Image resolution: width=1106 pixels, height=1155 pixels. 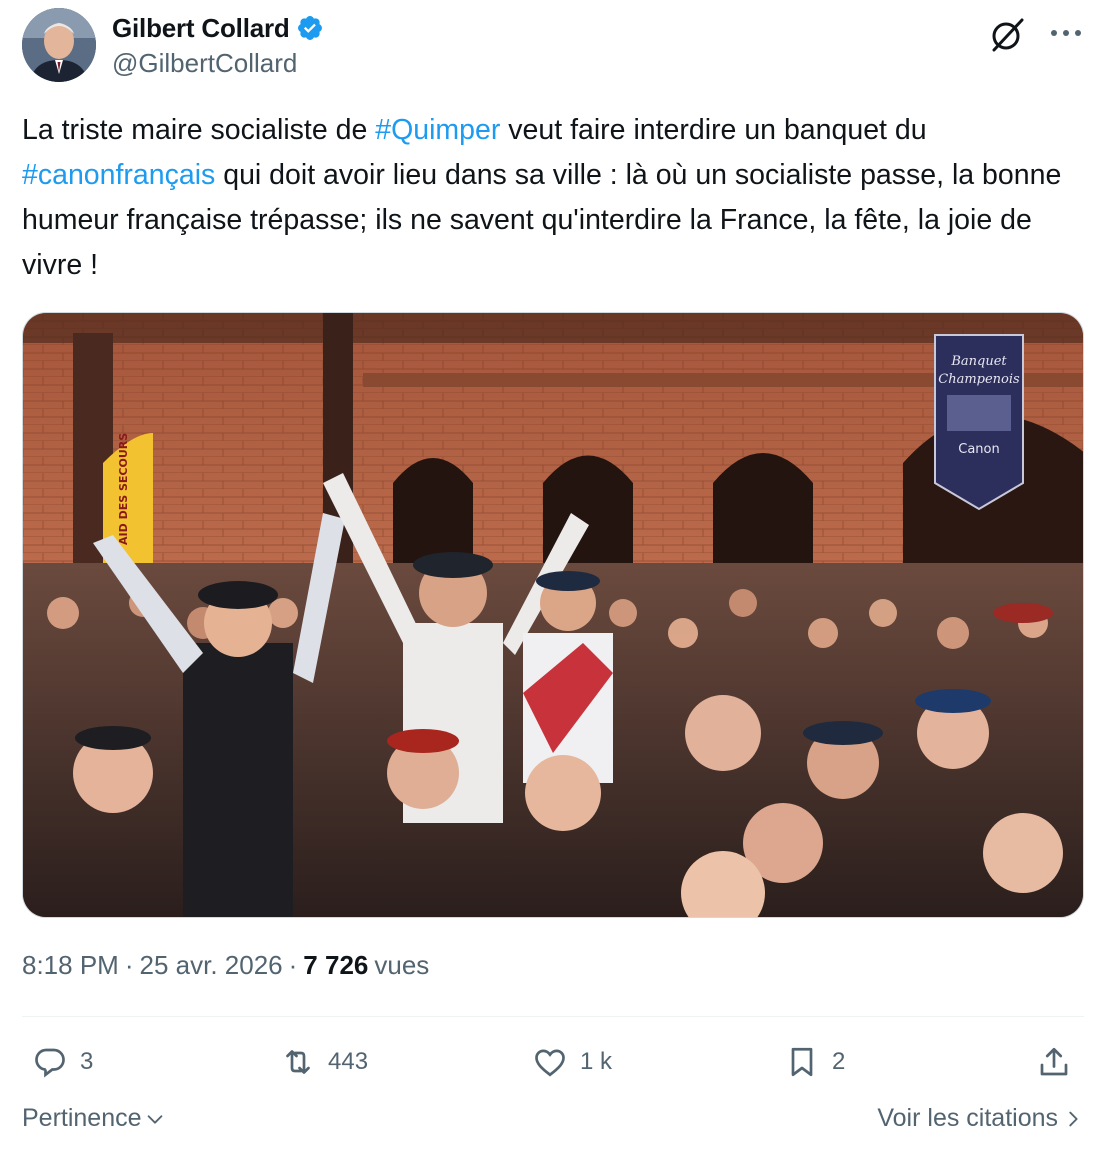 What do you see at coordinates (118, 175) in the screenshot?
I see `hashtag-link: #canonfrançais` at bounding box center [118, 175].